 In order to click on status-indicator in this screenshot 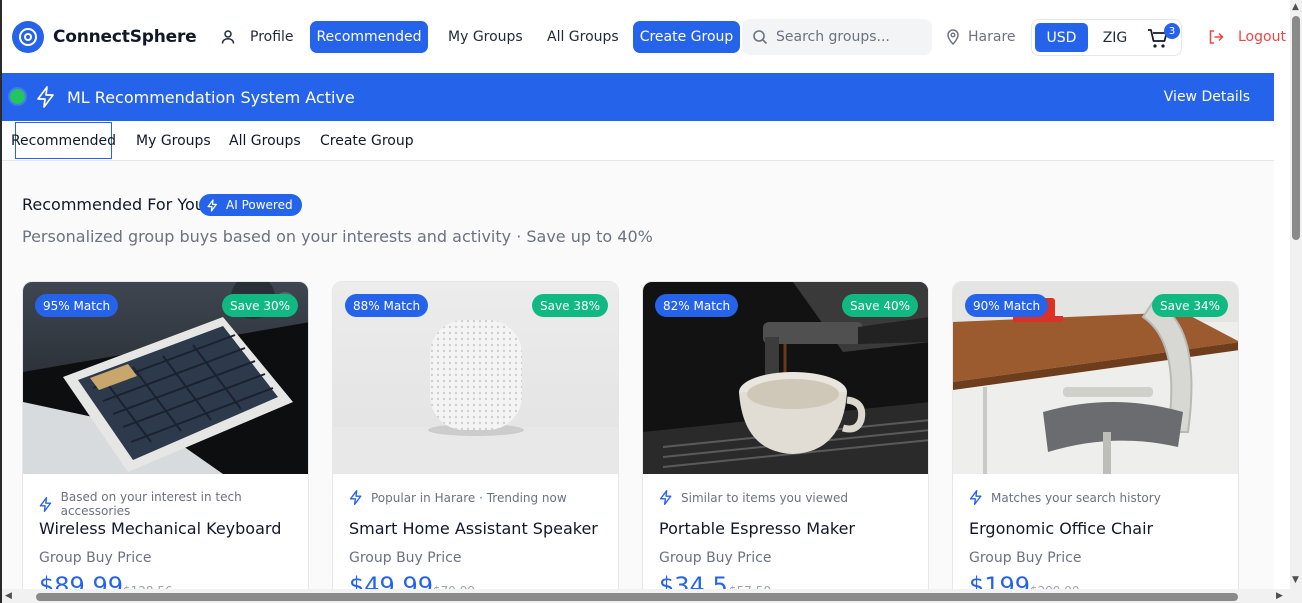, I will do `click(17, 96)`.